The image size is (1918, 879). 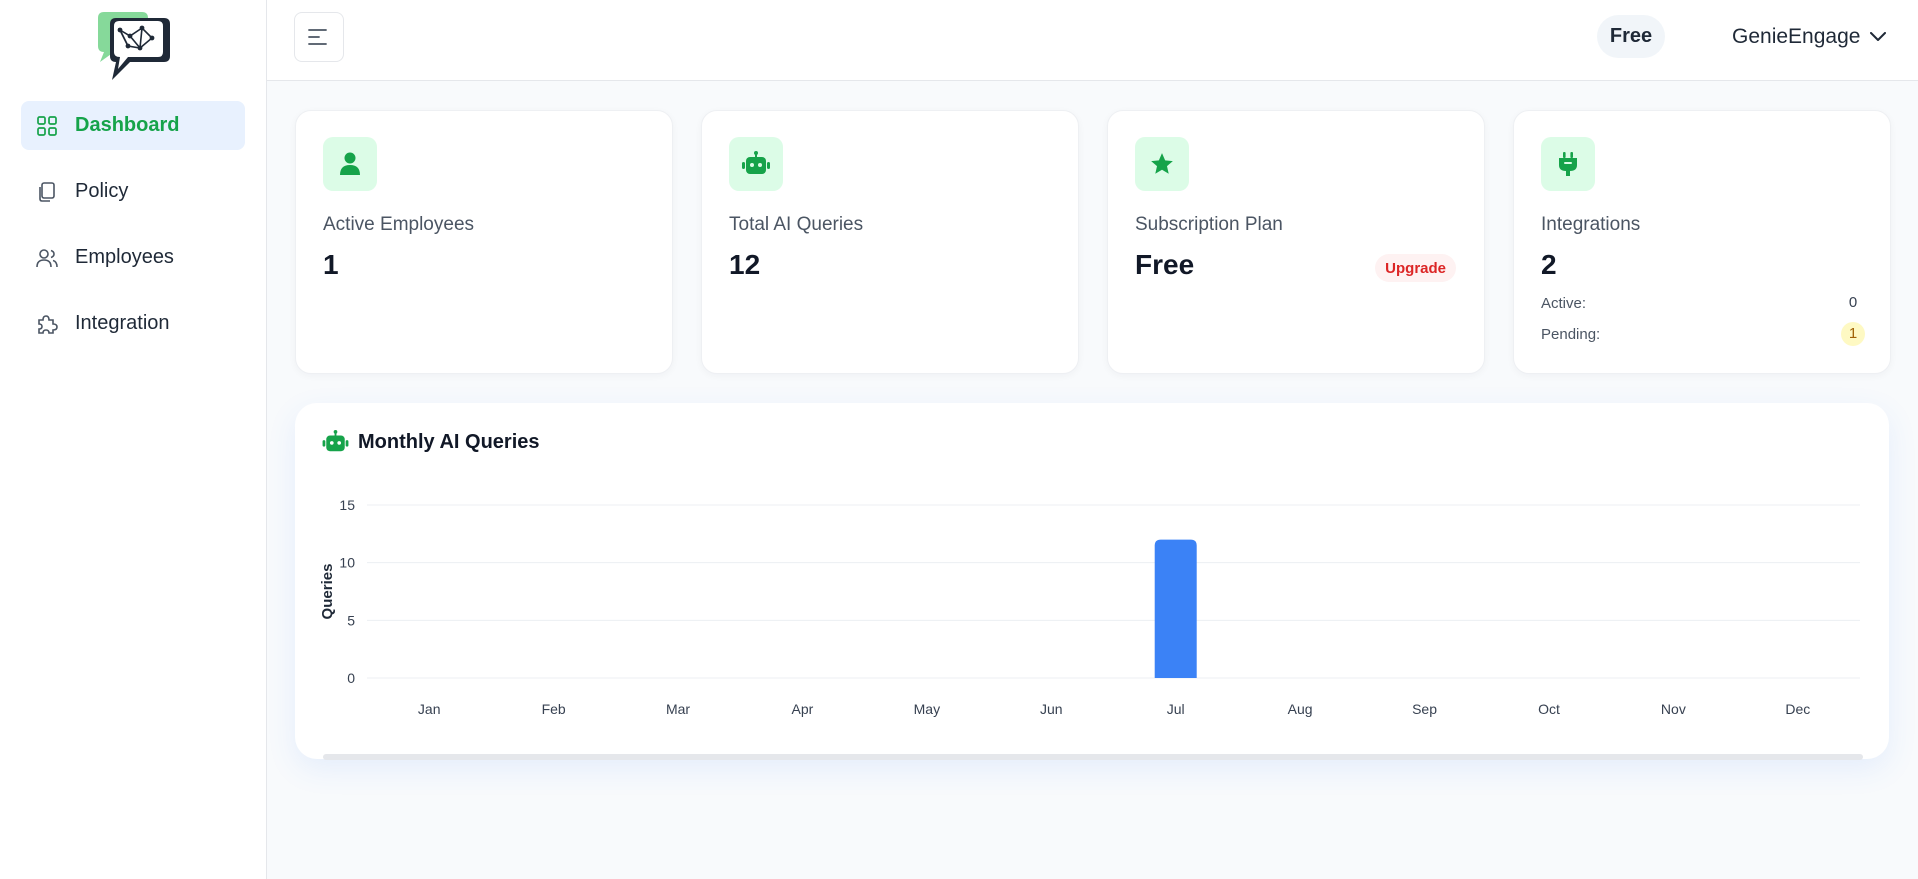 I want to click on sidebar-item-employees: Employees, so click(x=133, y=257).